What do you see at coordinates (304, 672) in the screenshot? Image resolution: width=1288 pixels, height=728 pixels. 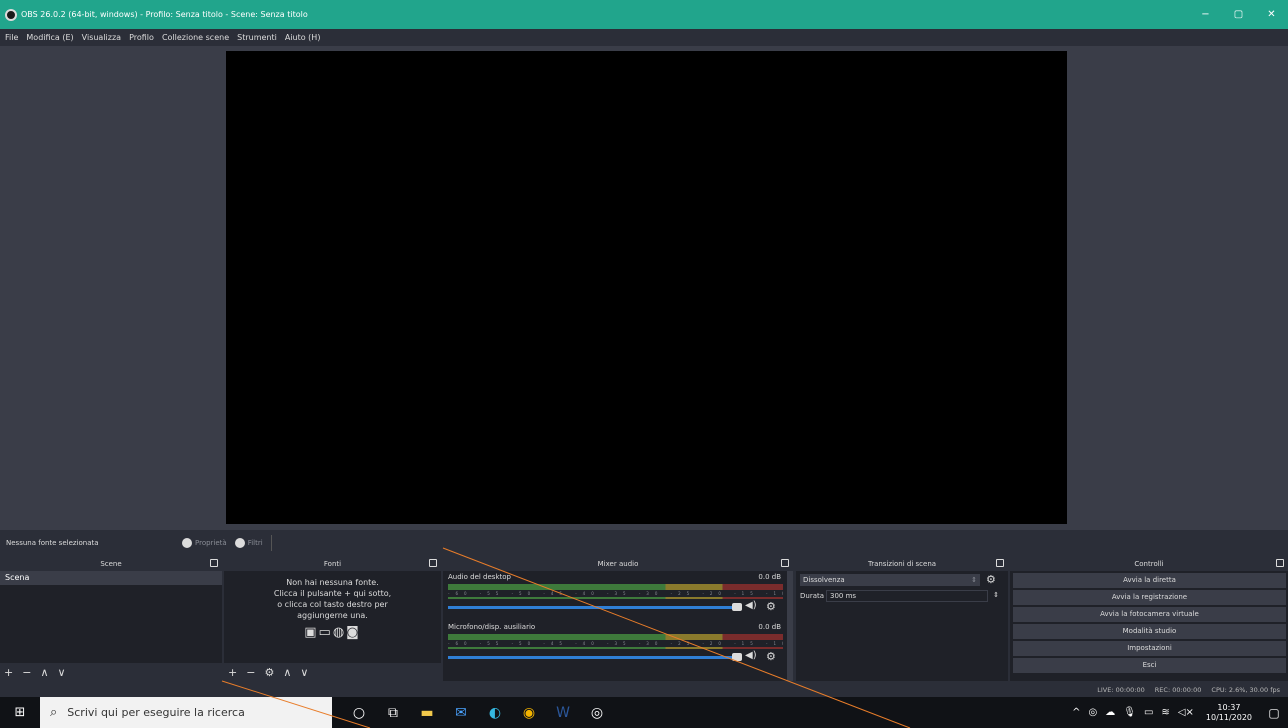 I see `move-source-down-button: ∨` at bounding box center [304, 672].